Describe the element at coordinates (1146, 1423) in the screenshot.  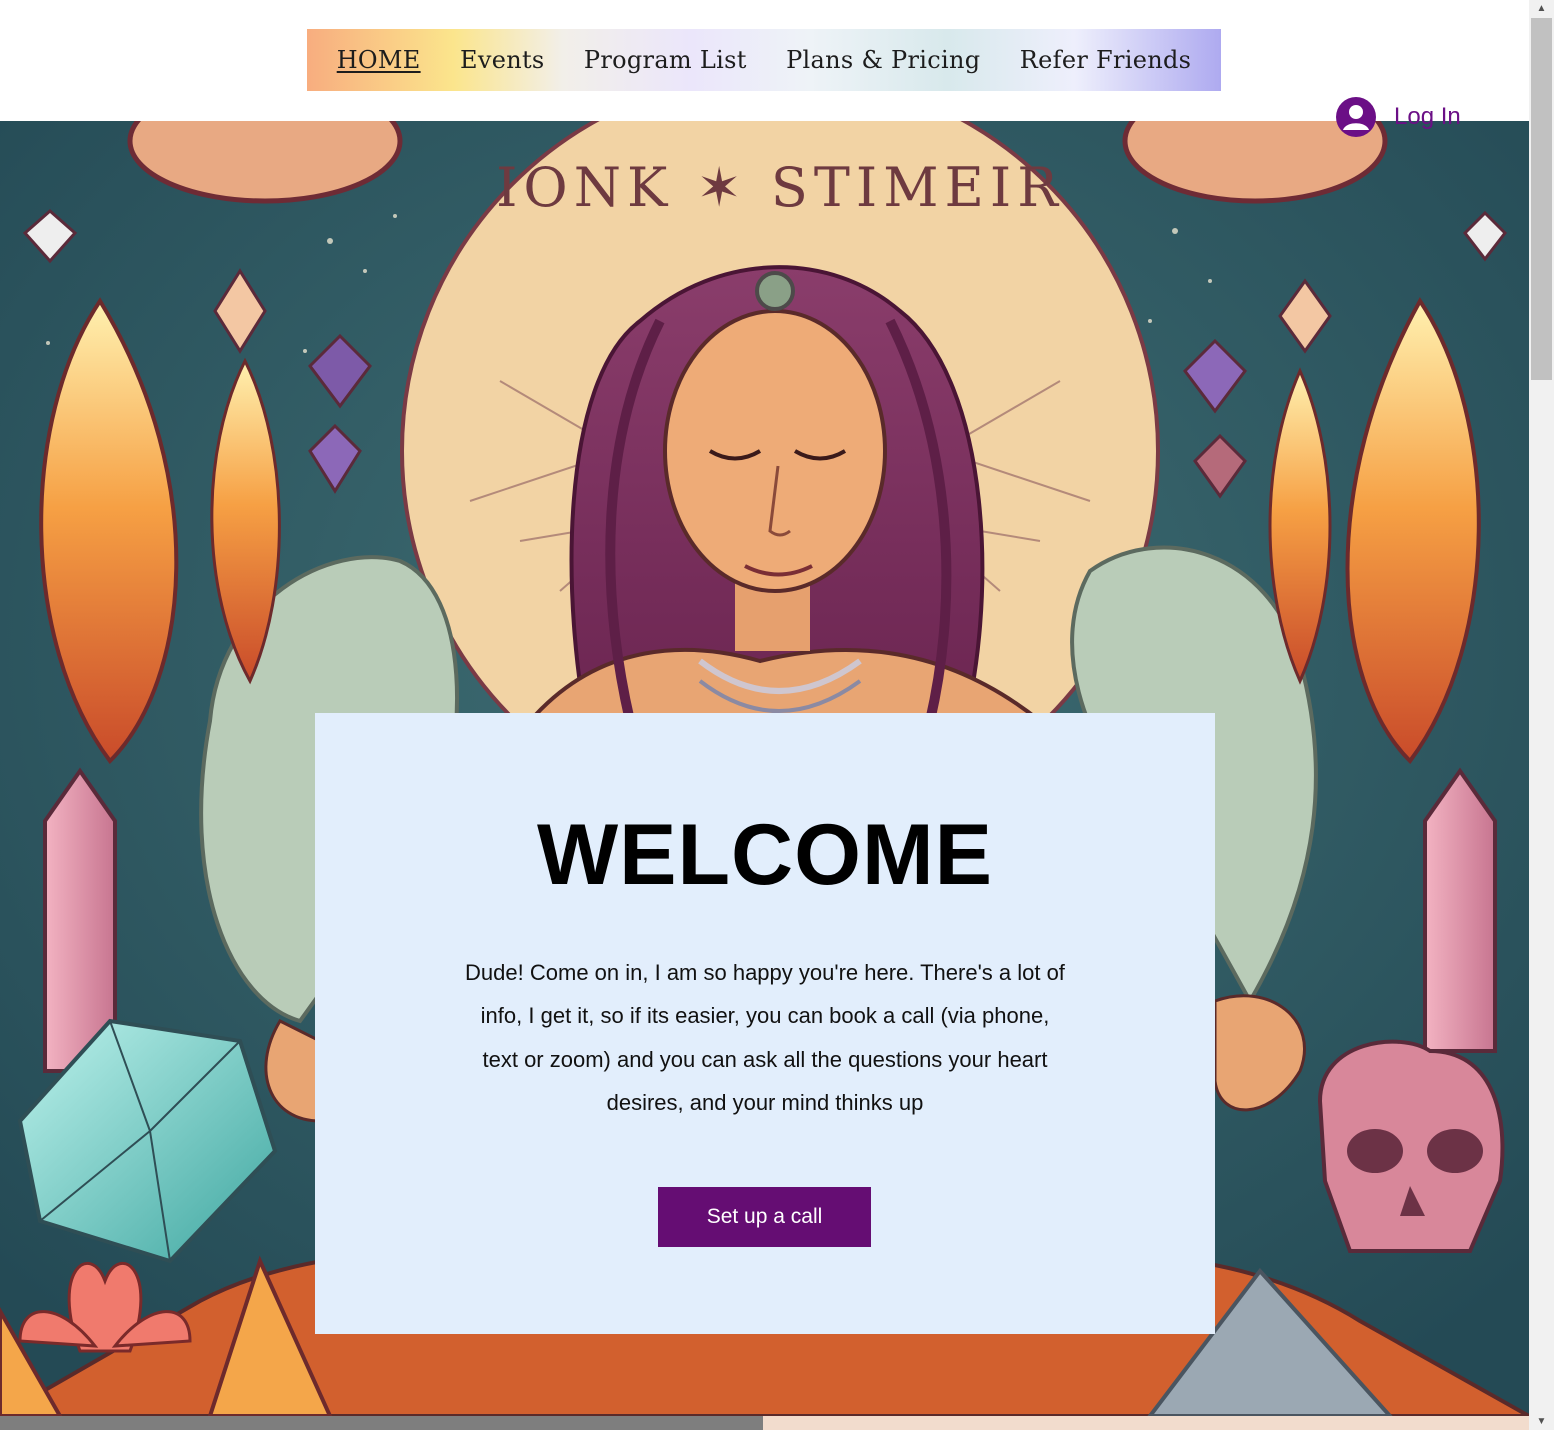
I see `footer-strip-right` at that location.